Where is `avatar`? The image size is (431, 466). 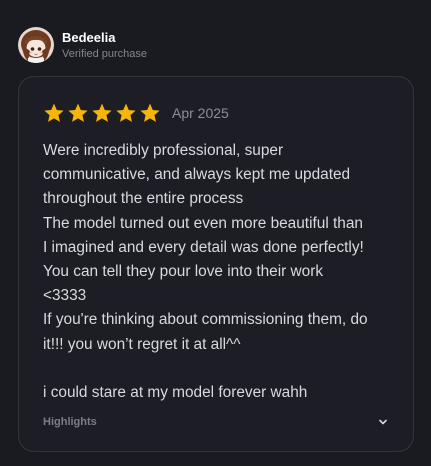 avatar is located at coordinates (36, 45).